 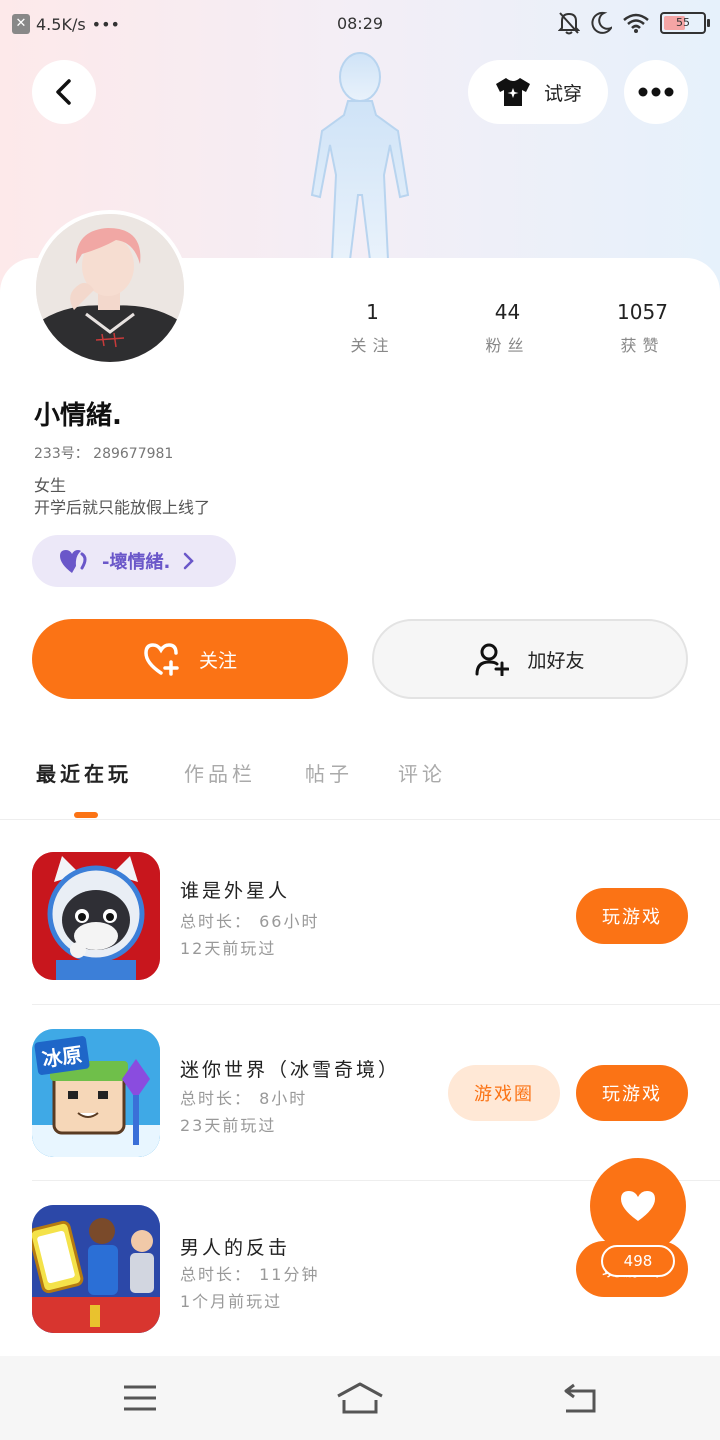 I want to click on tab-comments: 评论, so click(x=422, y=772).